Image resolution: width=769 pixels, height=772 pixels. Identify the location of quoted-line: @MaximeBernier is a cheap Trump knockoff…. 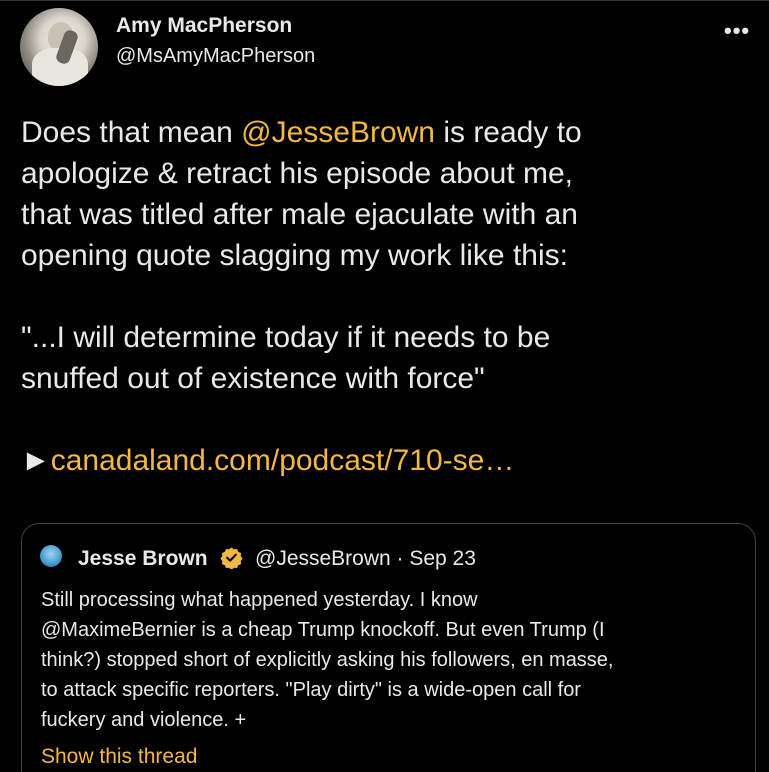
(323, 630).